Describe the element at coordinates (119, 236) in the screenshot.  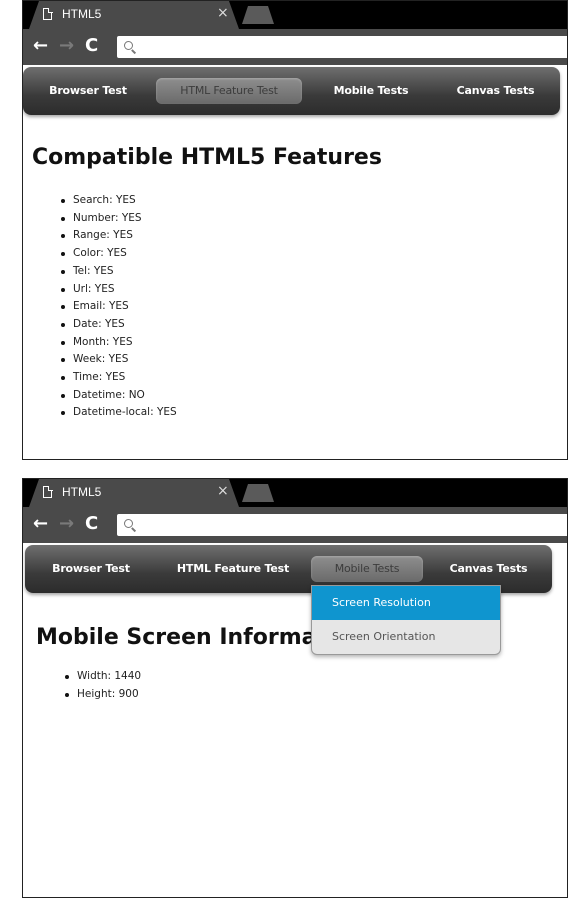
I see `list-item: Range: YES` at that location.